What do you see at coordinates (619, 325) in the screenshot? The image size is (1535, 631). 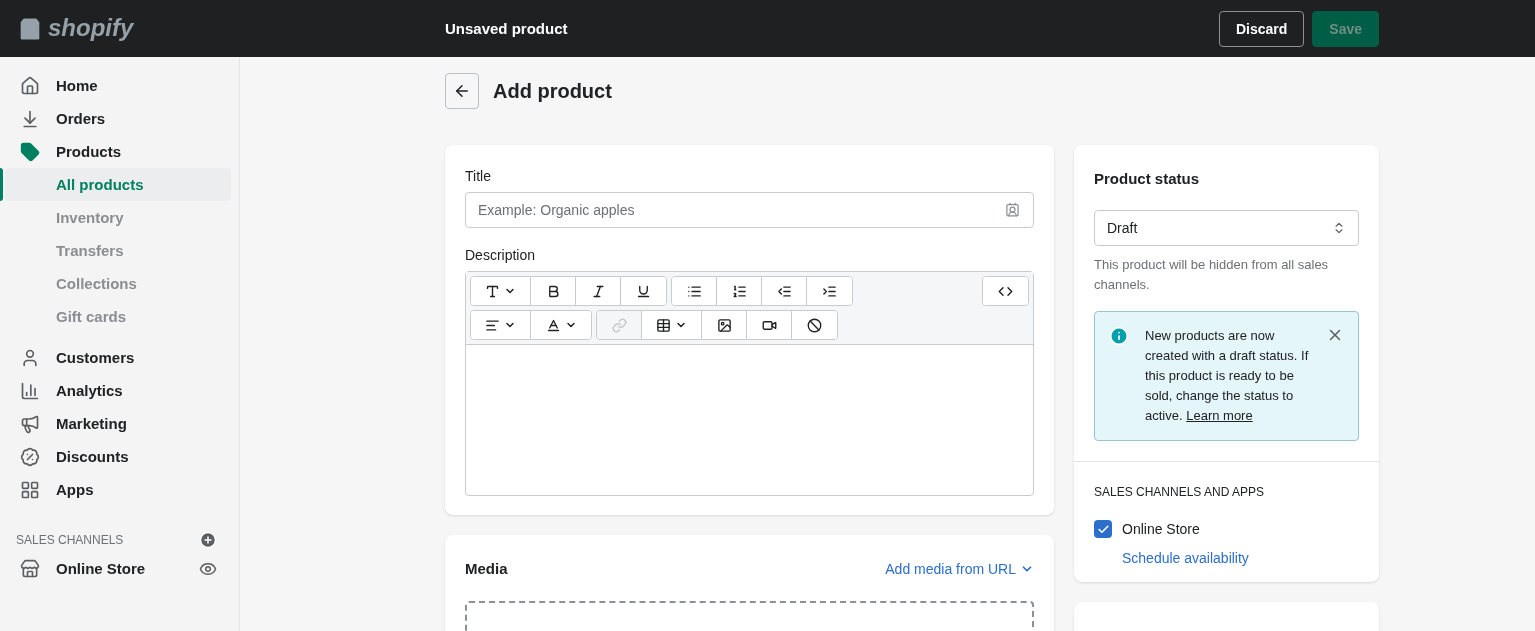 I see `link-icon` at bounding box center [619, 325].